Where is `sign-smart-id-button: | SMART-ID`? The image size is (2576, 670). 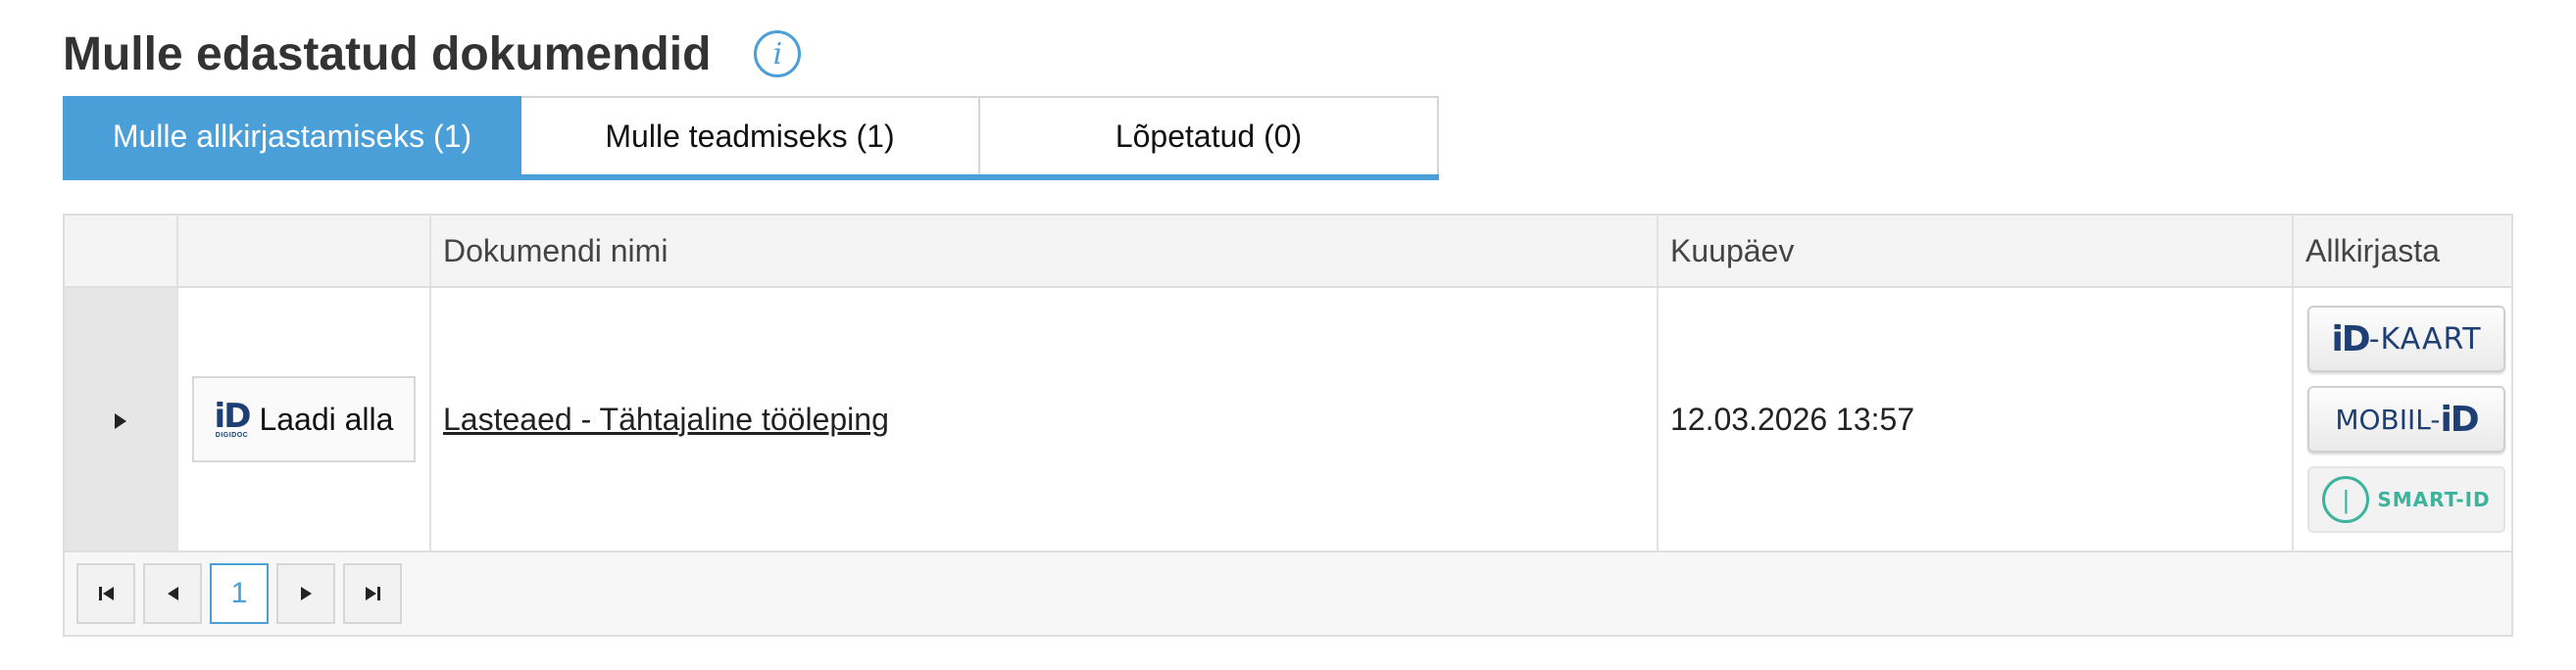
sign-smart-id-button: | SMART-ID is located at coordinates (2406, 500).